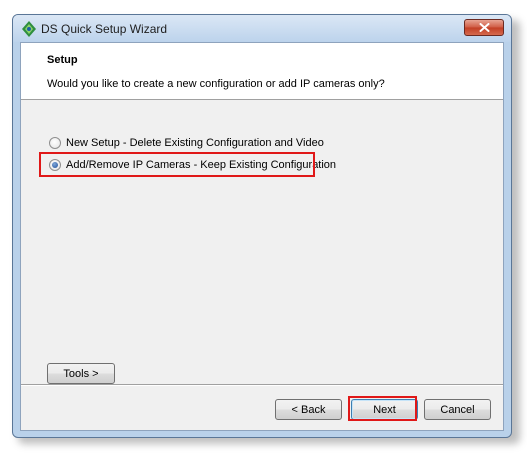  What do you see at coordinates (457, 409) in the screenshot?
I see `cancel-button: Cancel` at bounding box center [457, 409].